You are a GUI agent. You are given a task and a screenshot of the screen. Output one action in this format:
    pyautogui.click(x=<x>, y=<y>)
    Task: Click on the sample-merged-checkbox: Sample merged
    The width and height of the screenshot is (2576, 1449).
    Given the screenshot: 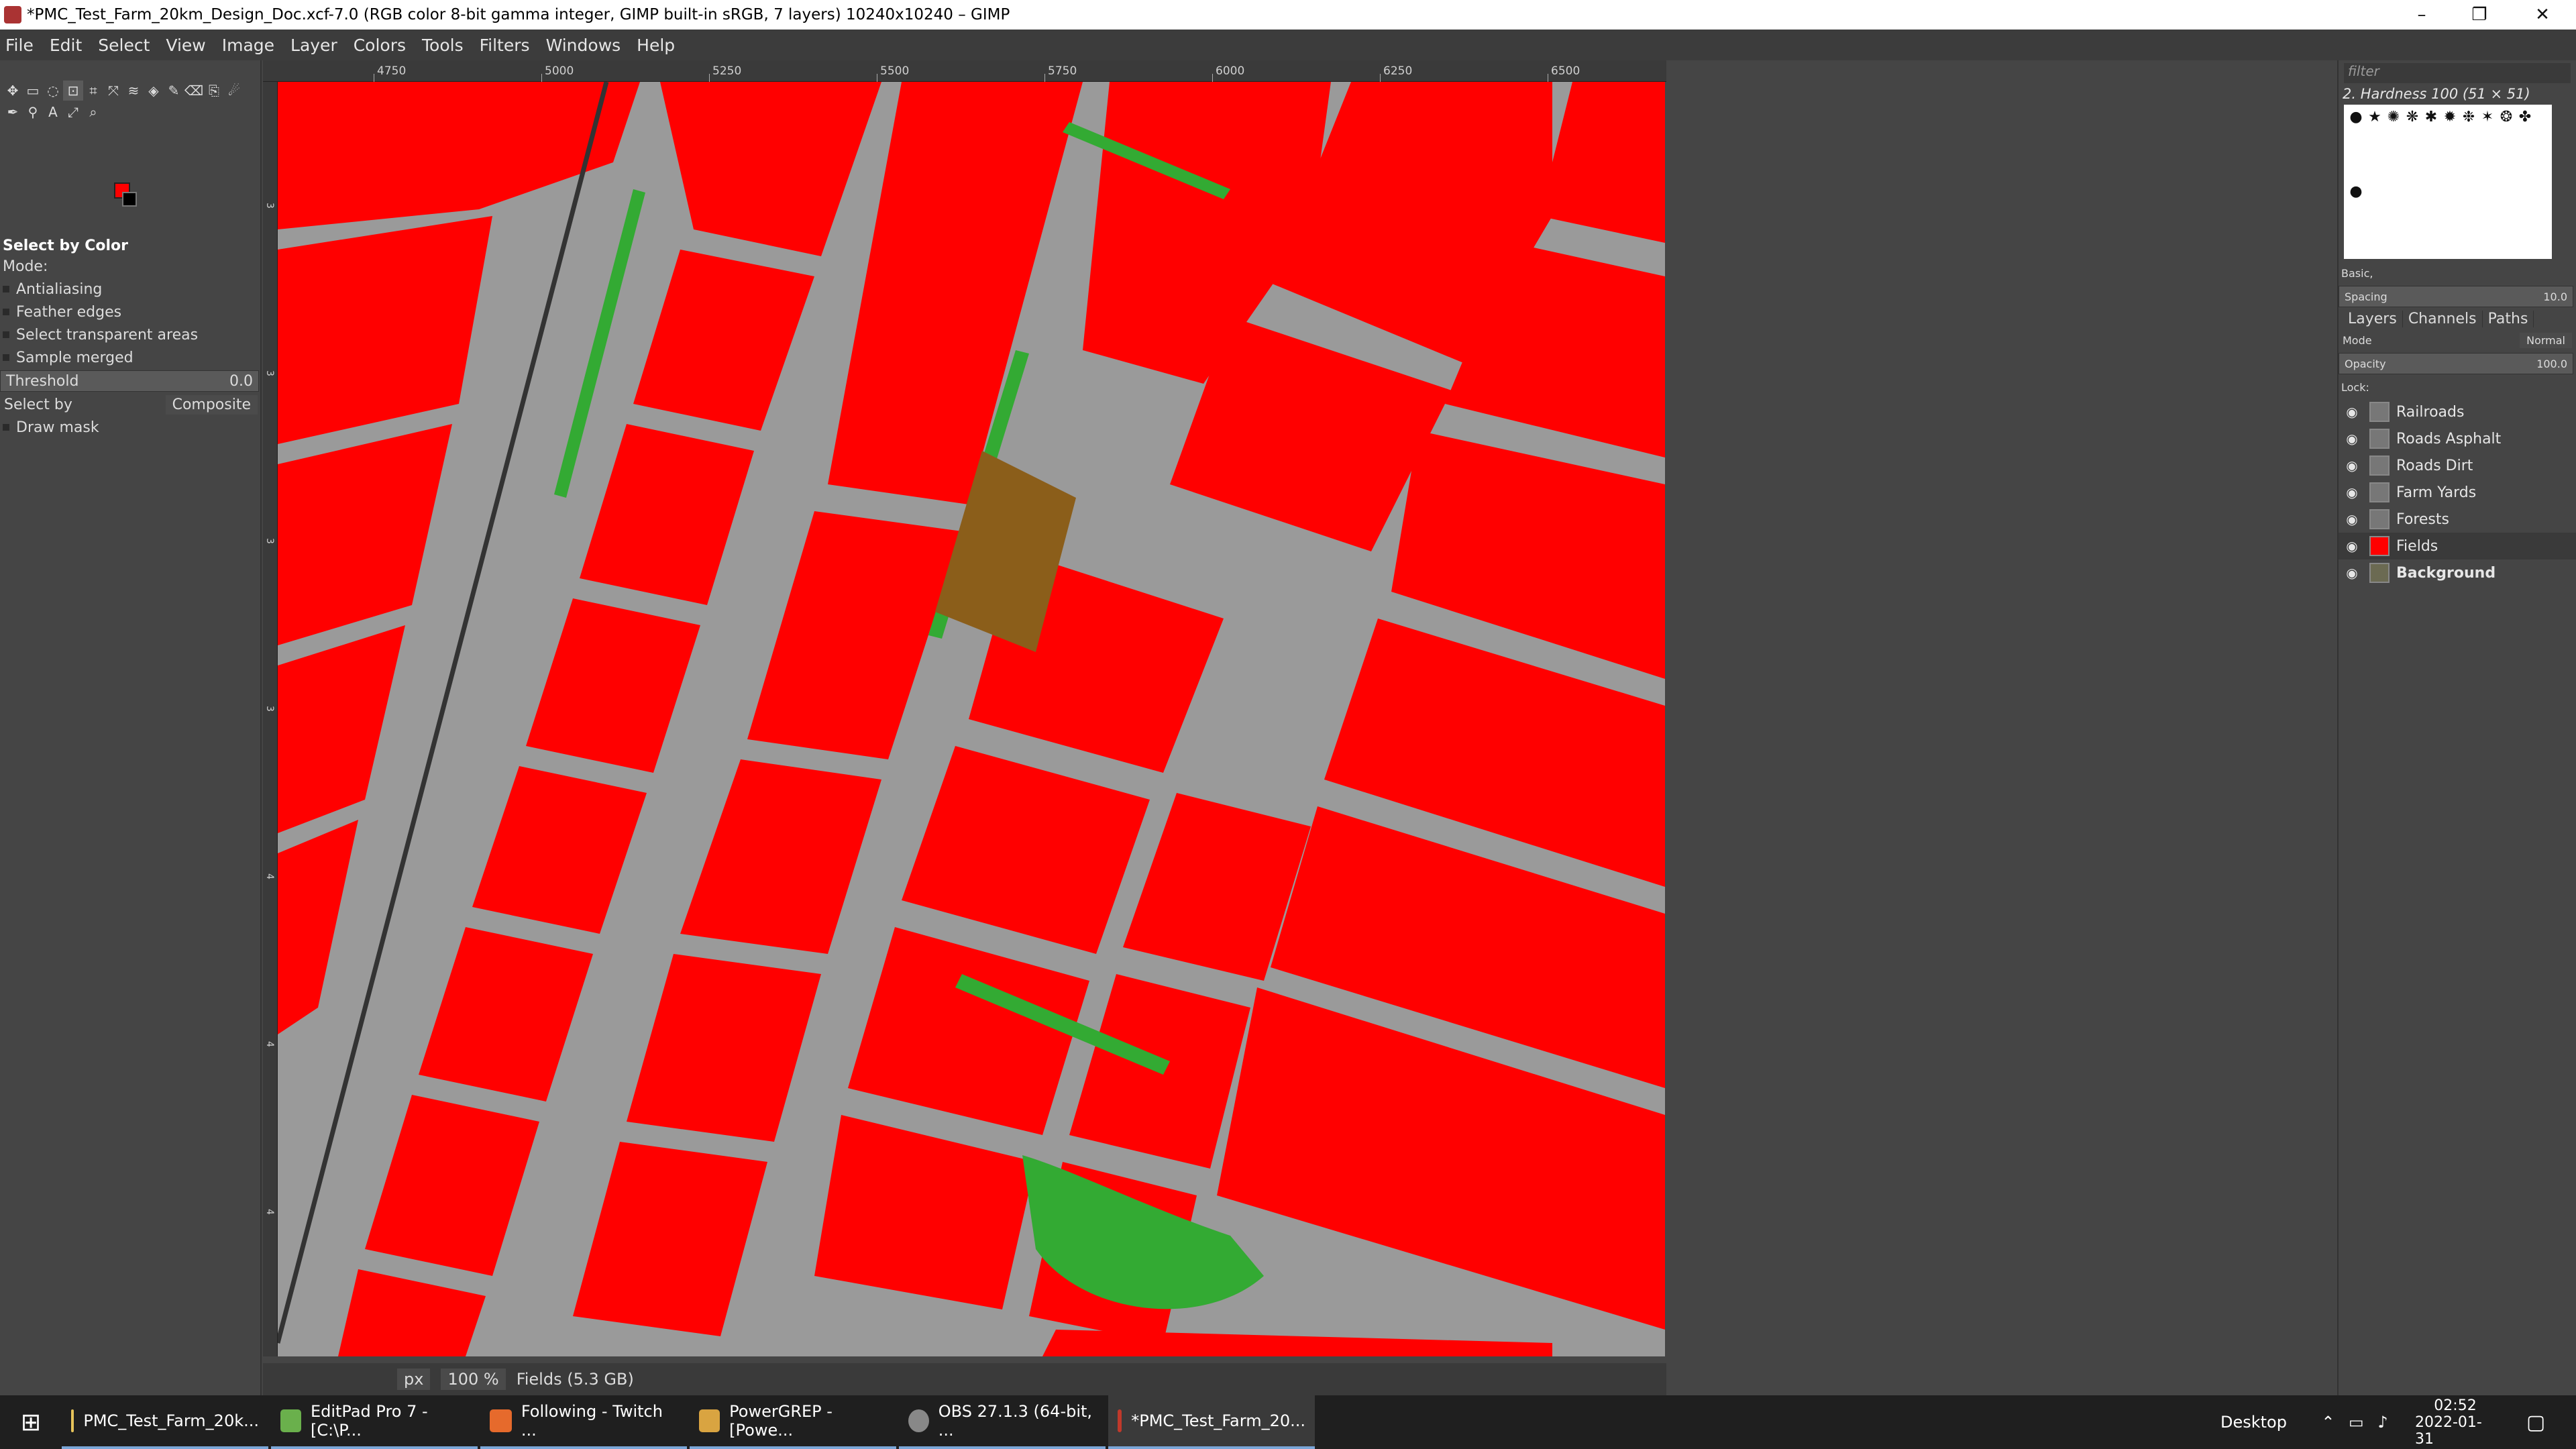 What is the action you would take?
    pyautogui.click(x=131, y=357)
    